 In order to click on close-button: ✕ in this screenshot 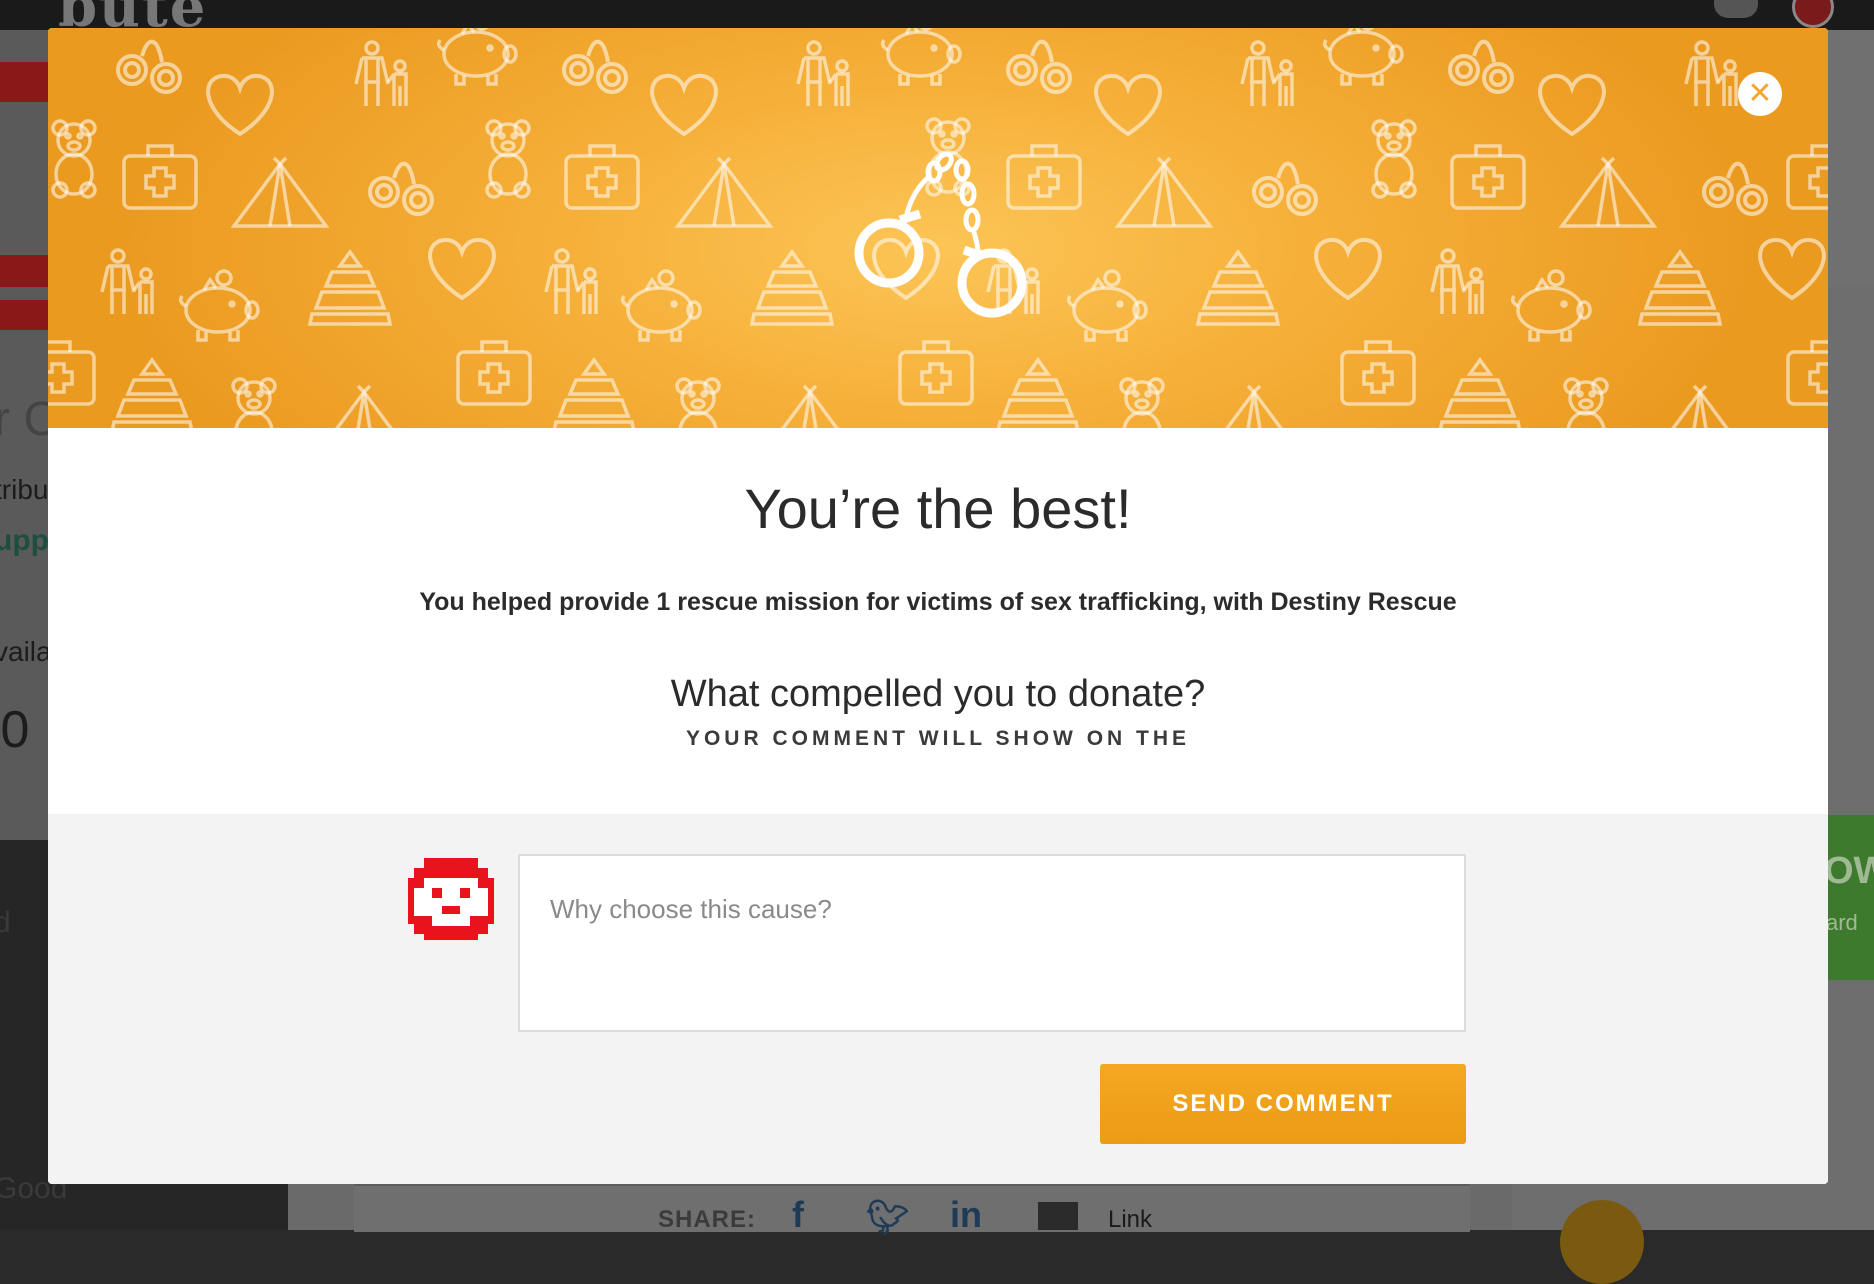, I will do `click(1760, 94)`.